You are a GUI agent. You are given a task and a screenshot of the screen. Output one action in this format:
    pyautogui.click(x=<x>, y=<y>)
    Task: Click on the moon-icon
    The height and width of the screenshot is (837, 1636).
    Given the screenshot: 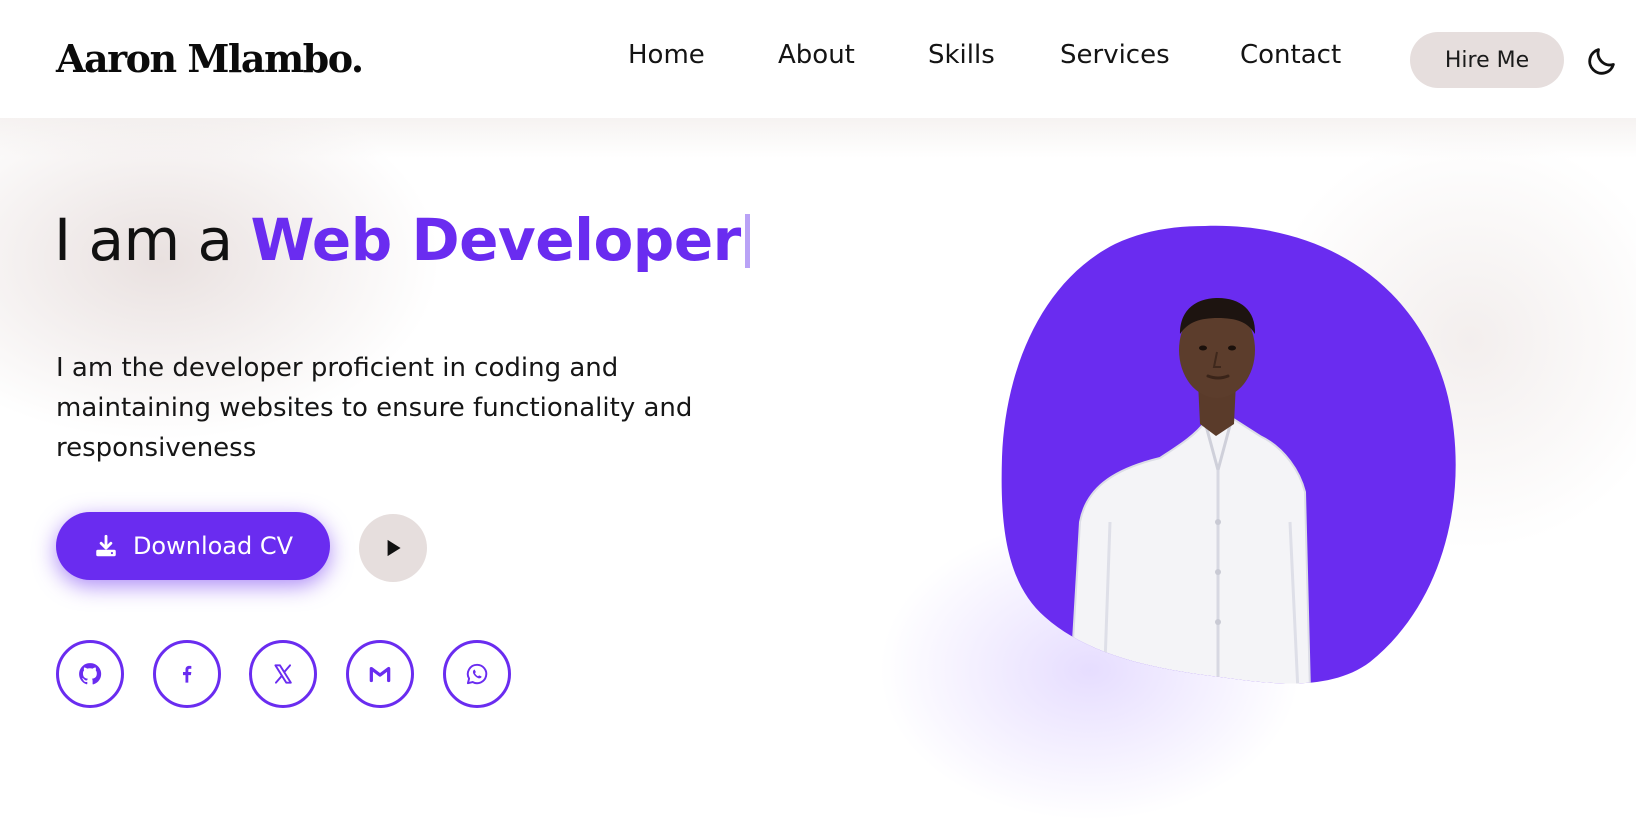 What is the action you would take?
    pyautogui.click(x=1601, y=61)
    